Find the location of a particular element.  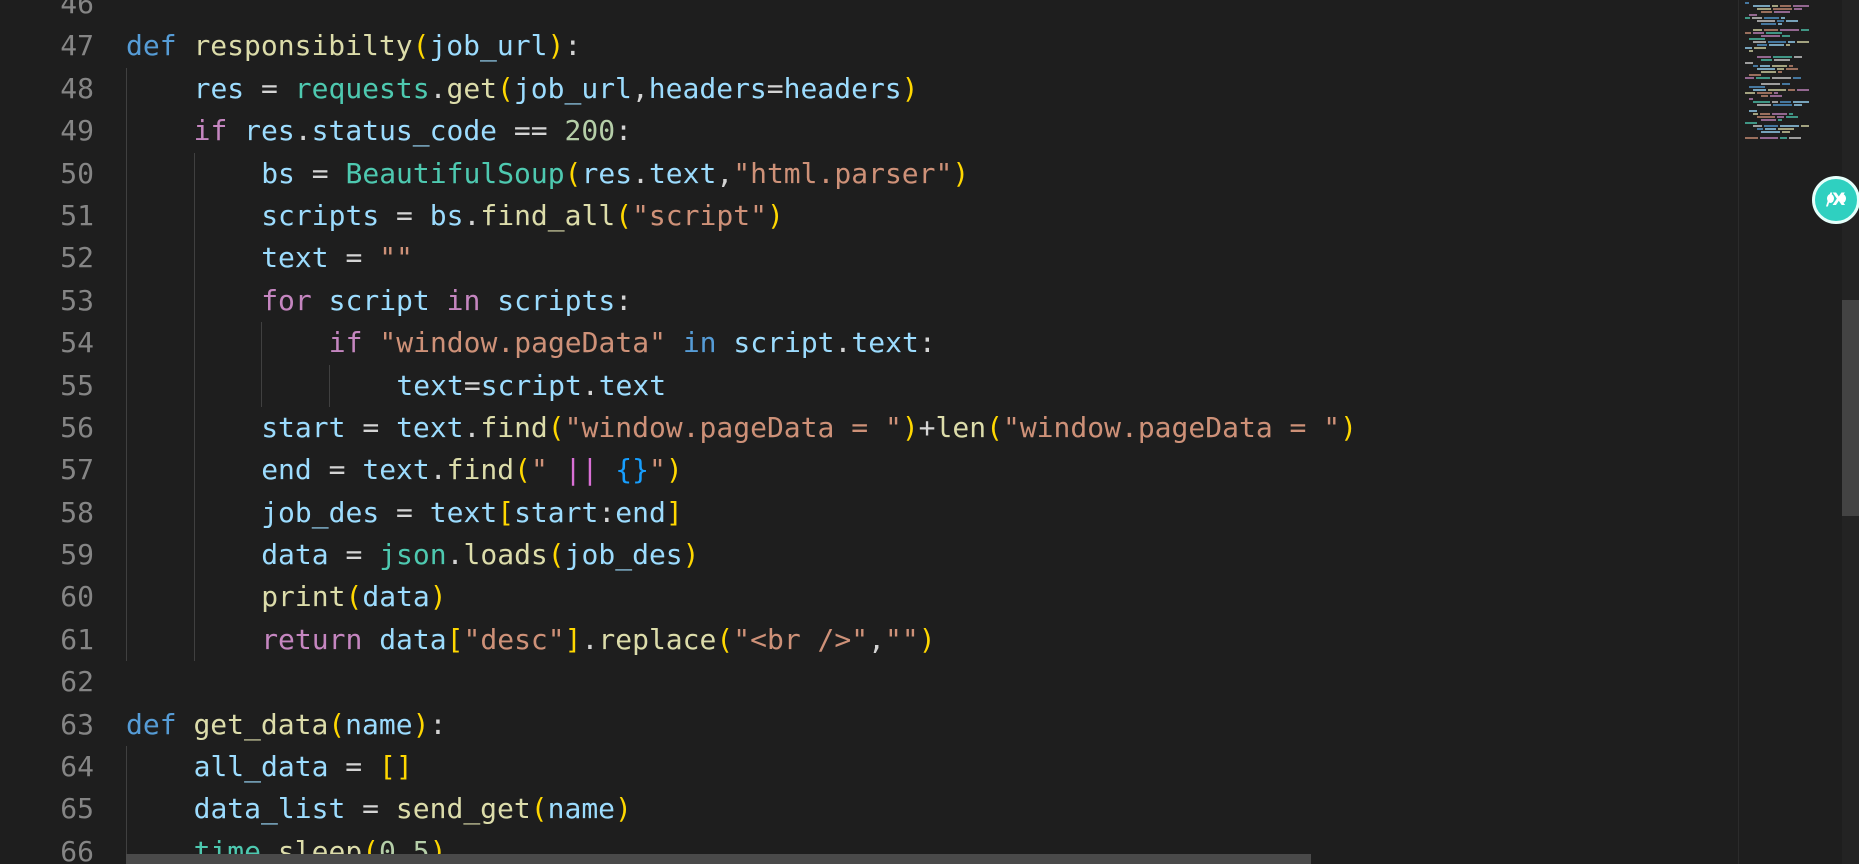

code-line: 54 if "window.pageData" in script.text: is located at coordinates (869, 343).